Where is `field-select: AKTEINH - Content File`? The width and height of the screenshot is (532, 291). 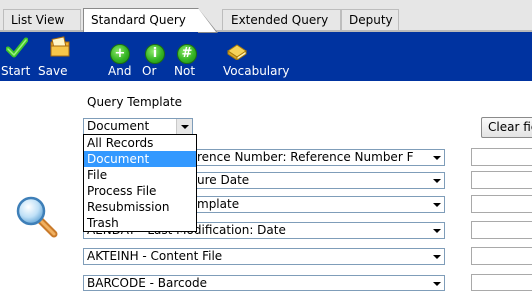 field-select: AKTEINH - Content File is located at coordinates (264, 256).